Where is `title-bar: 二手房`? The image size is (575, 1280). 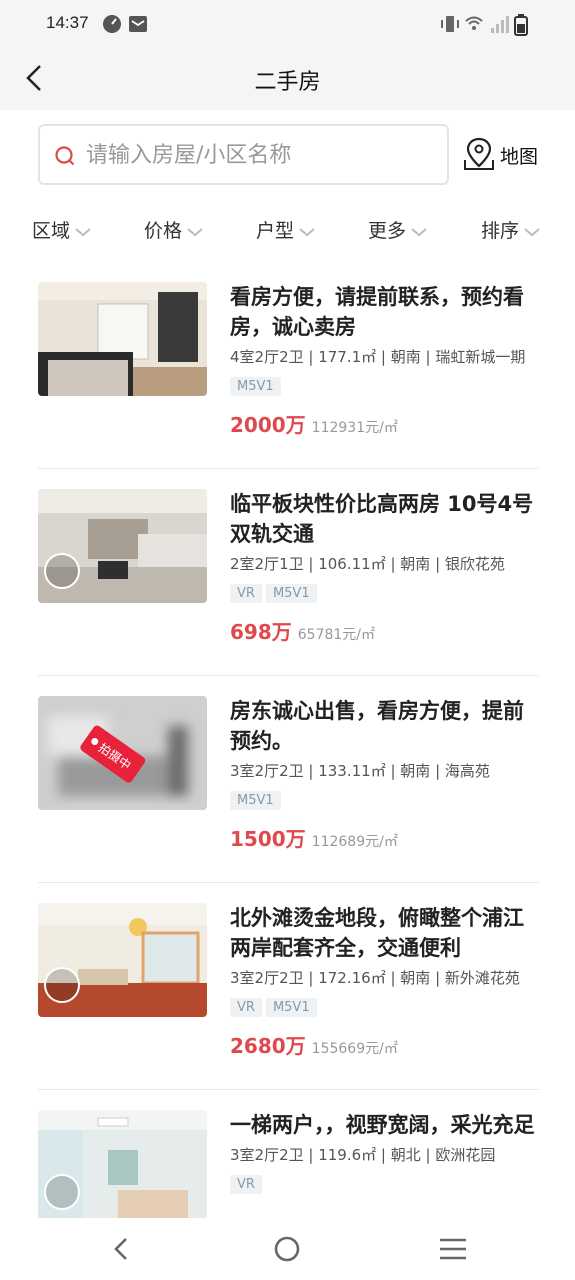
title-bar: 二手房 is located at coordinates (287, 79).